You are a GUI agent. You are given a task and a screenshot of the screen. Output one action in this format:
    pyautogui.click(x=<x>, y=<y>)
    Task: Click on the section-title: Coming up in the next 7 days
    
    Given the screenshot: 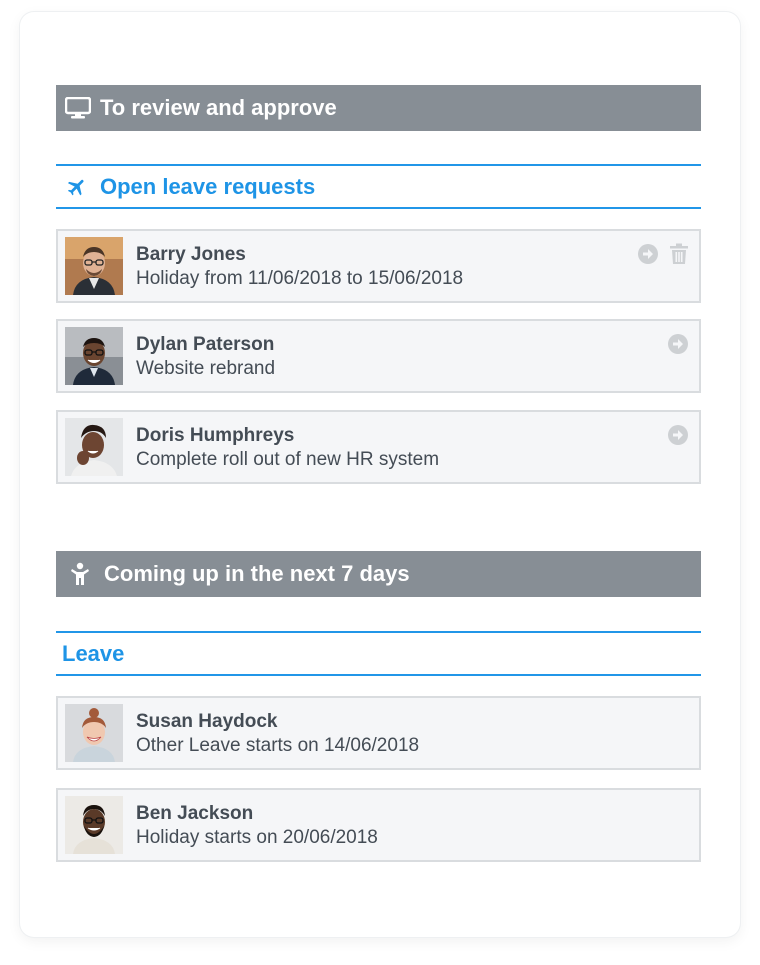 What is the action you would take?
    pyautogui.click(x=257, y=573)
    